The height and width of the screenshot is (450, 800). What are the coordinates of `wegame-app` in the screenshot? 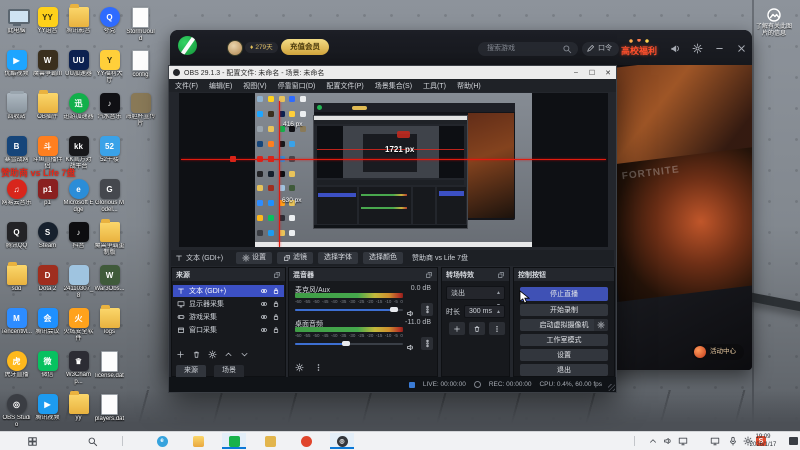 It's located at (234, 441).